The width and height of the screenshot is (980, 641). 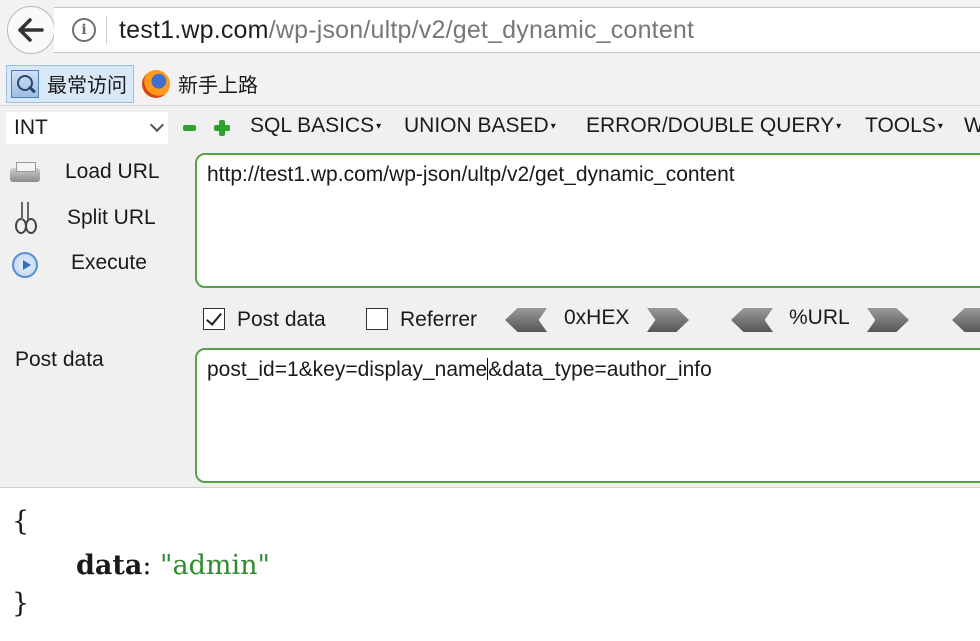 I want to click on menu-truncated: W, so click(x=972, y=126).